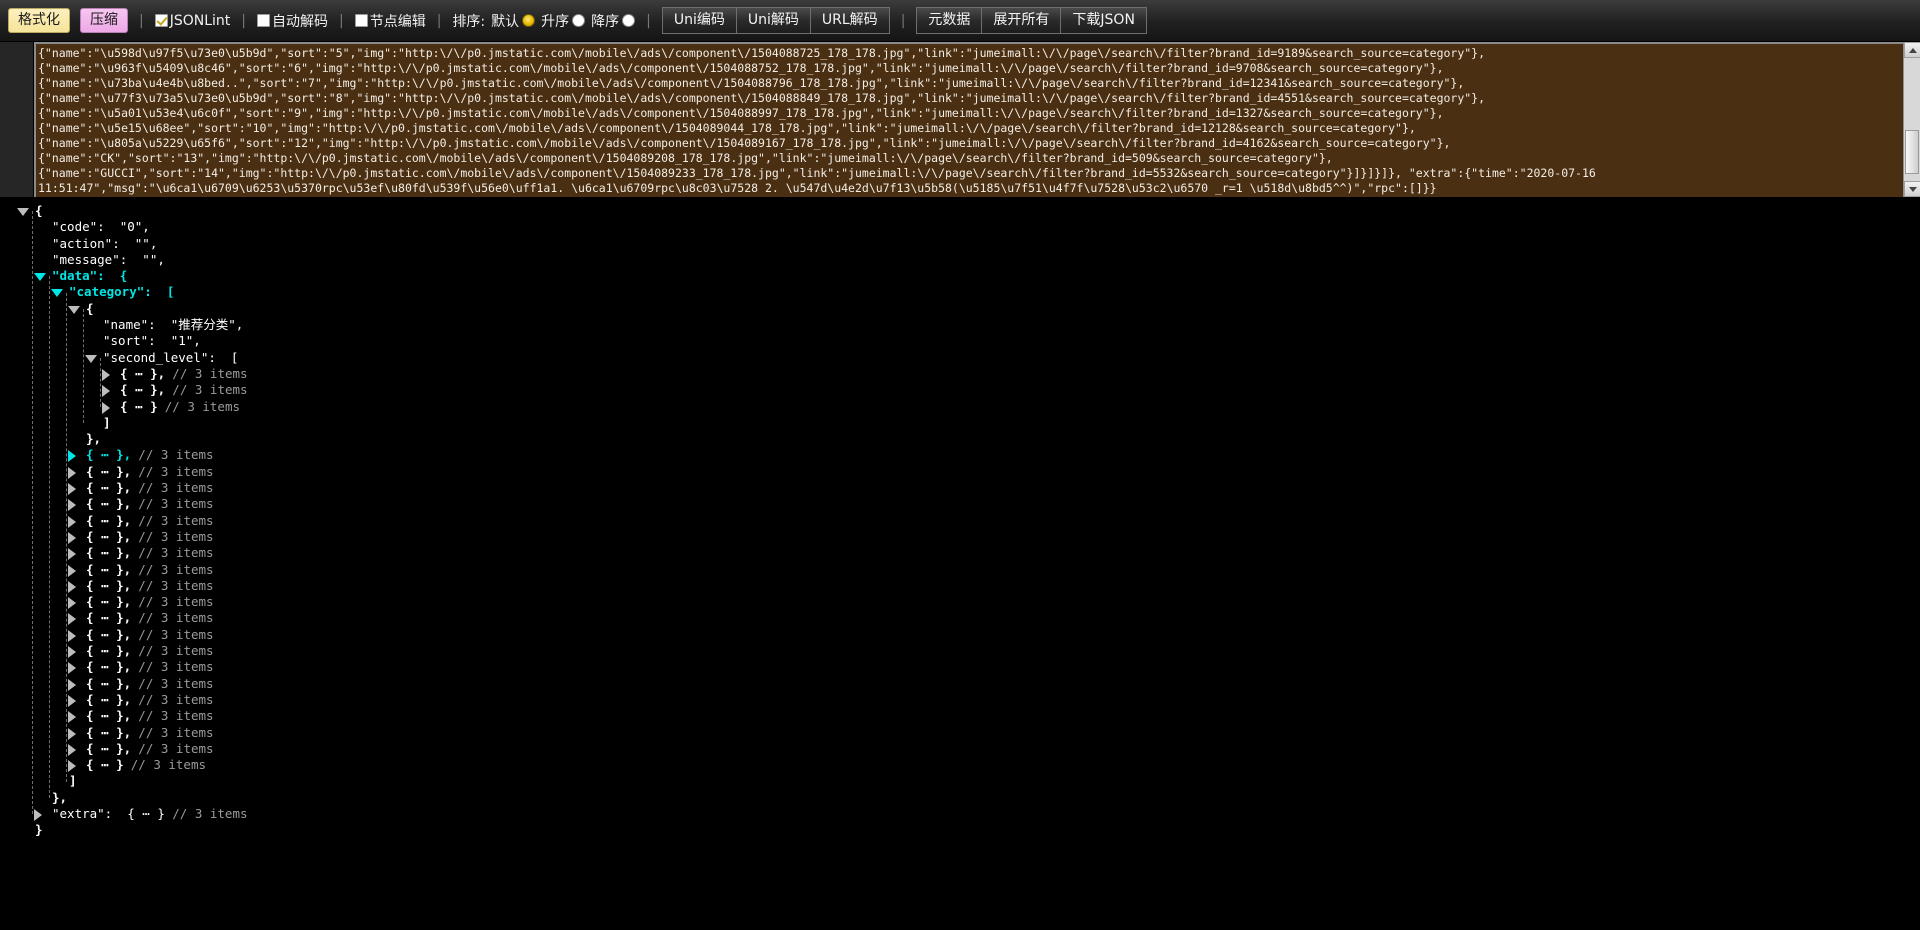 The image size is (1920, 930). Describe the element at coordinates (850, 20) in the screenshot. I see `url-decode-button: URL解码` at that location.